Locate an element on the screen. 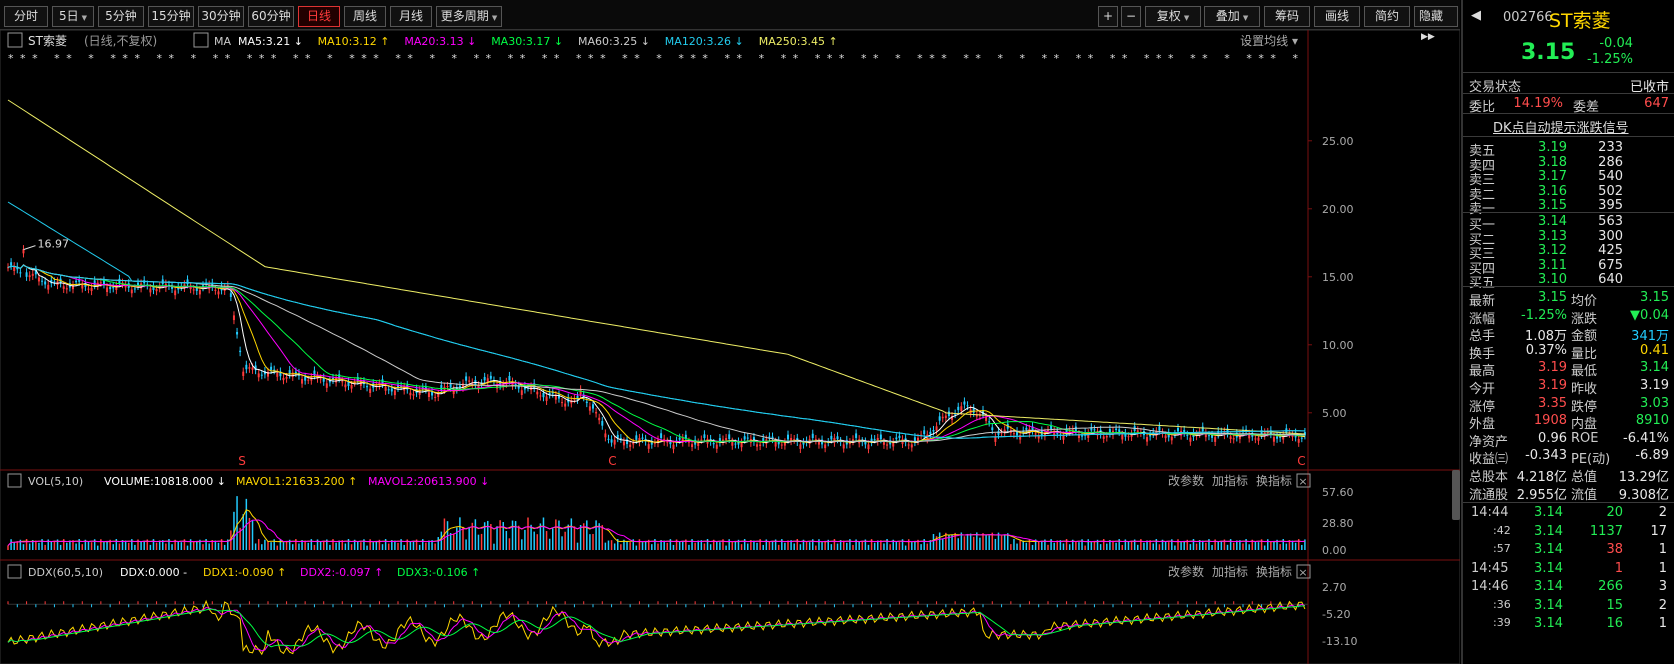  period-tab-weekly: 周线 is located at coordinates (365, 16).